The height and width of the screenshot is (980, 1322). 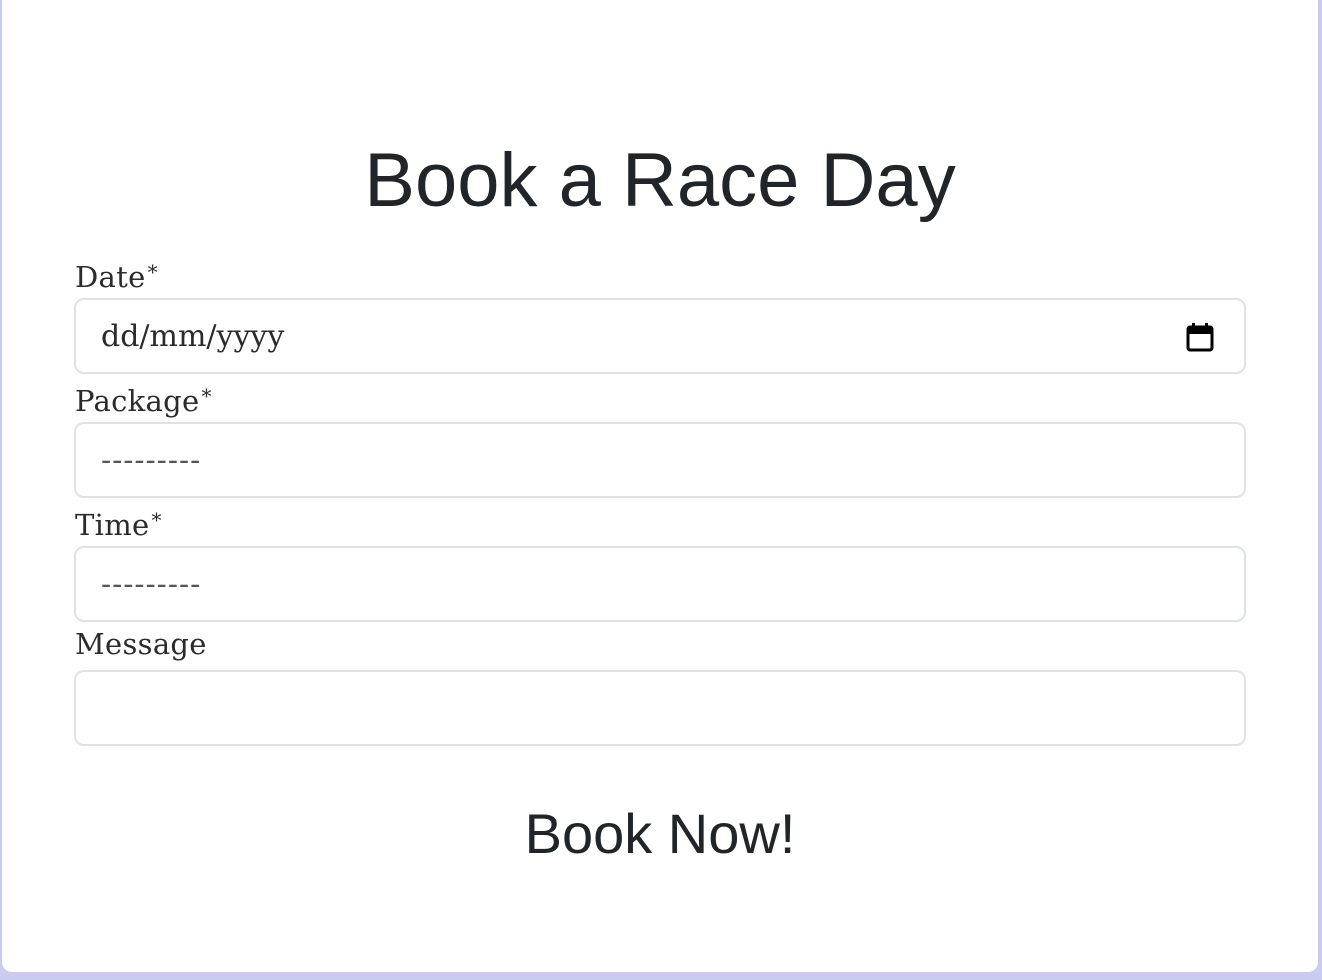 I want to click on message-label: Message, so click(x=141, y=644).